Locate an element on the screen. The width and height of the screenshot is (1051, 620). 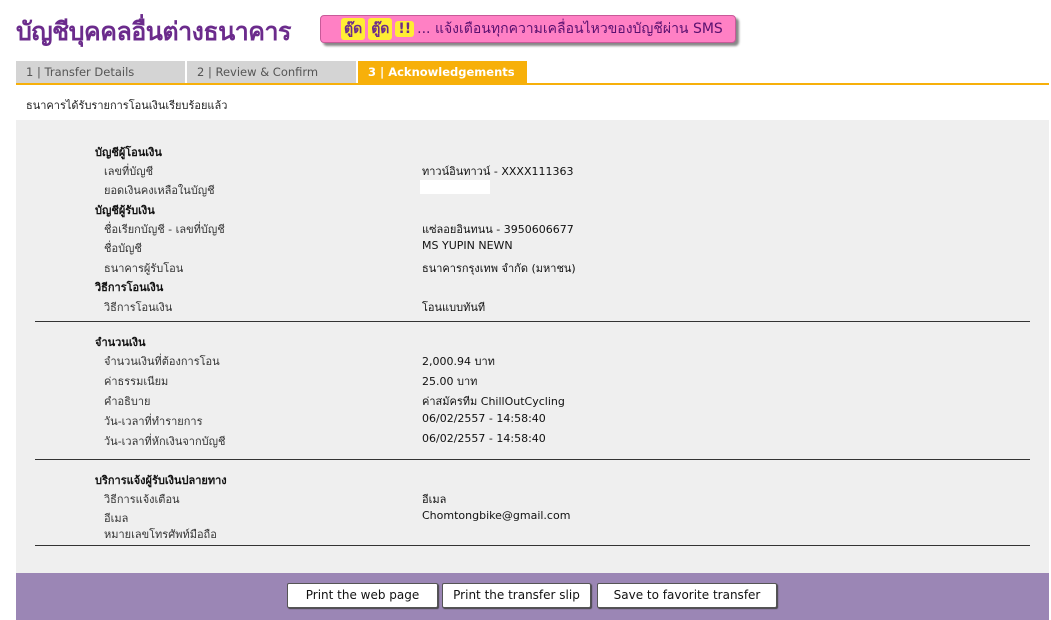
description-label: คำอธิบาย is located at coordinates (127, 401).